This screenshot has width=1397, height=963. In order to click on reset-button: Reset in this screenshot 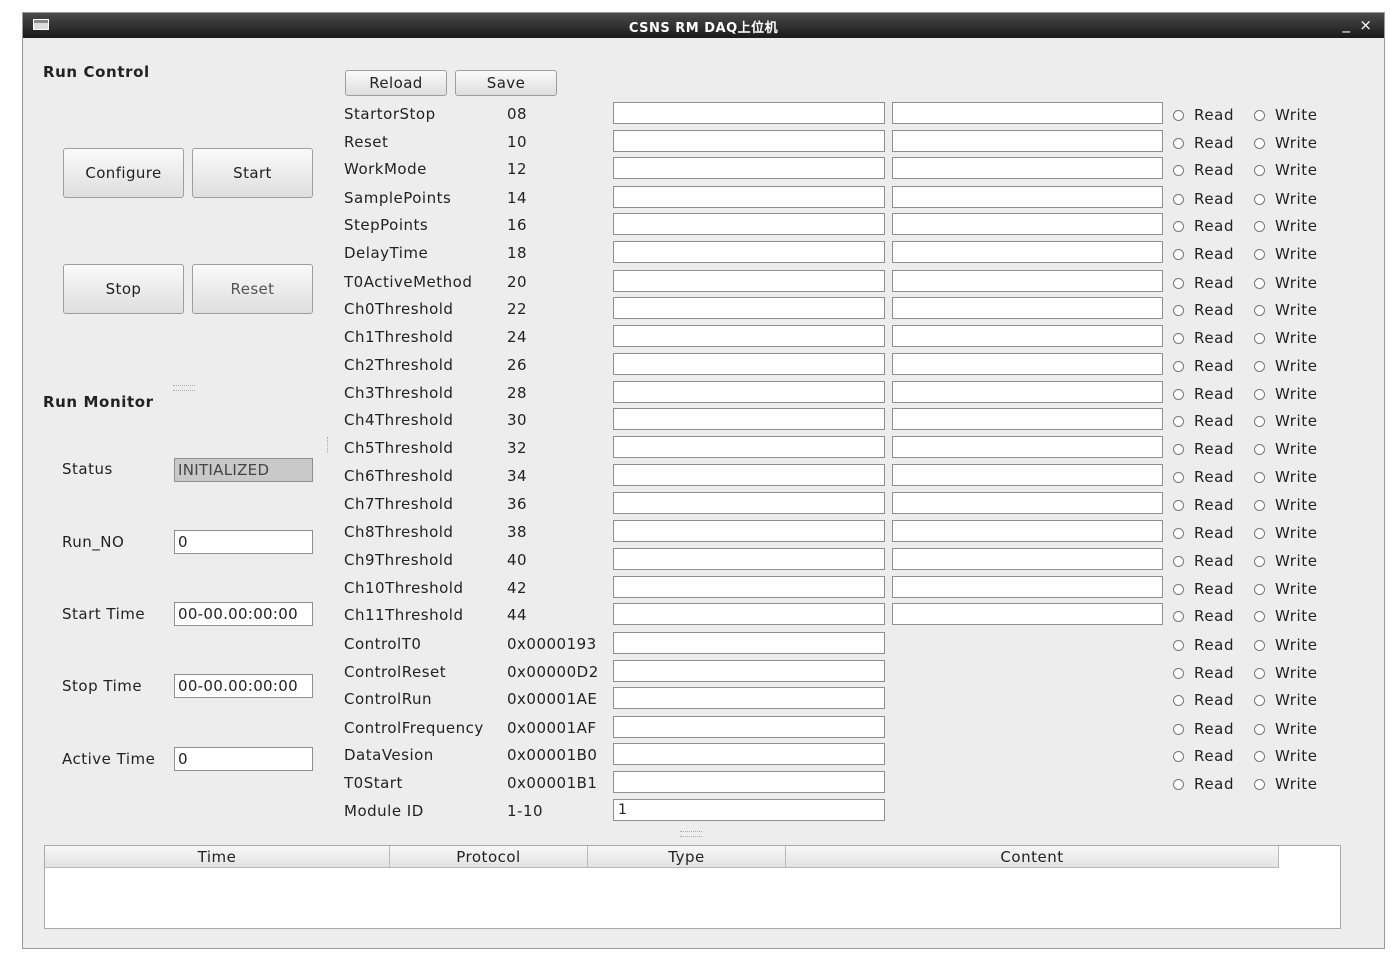, I will do `click(252, 289)`.